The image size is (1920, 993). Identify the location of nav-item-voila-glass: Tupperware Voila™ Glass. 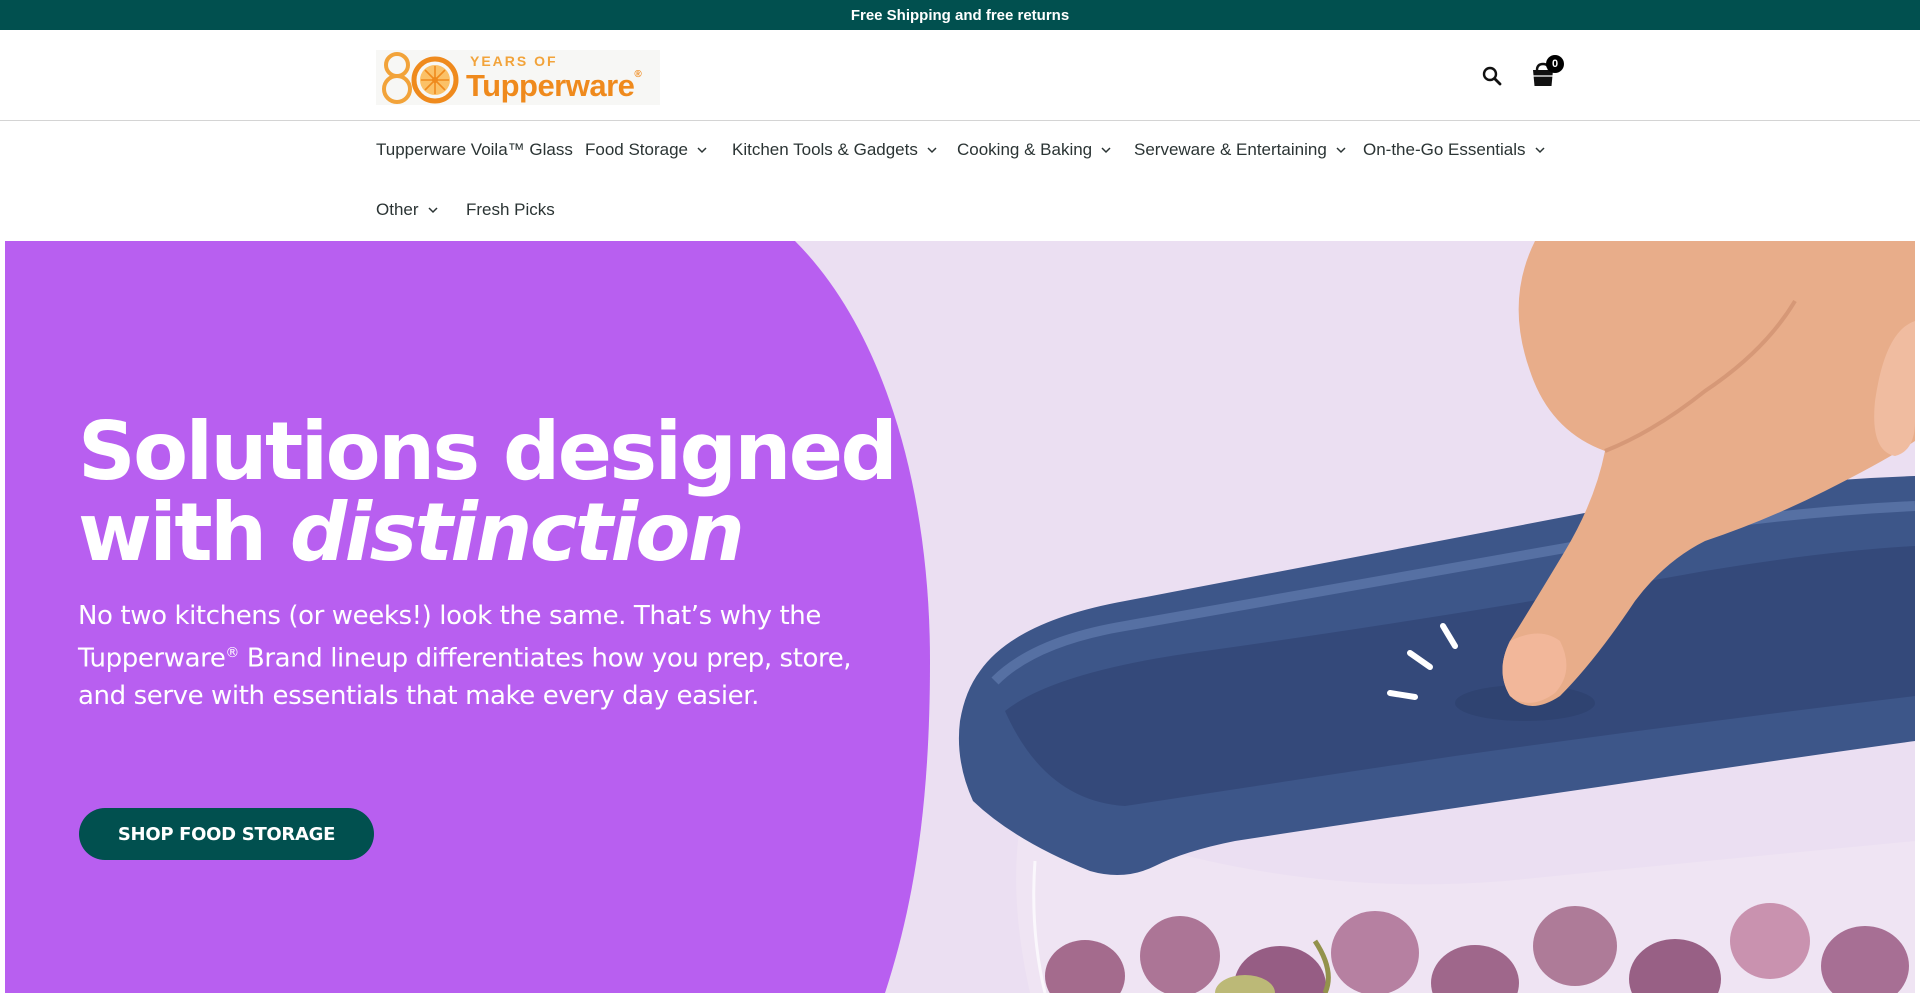
(474, 150).